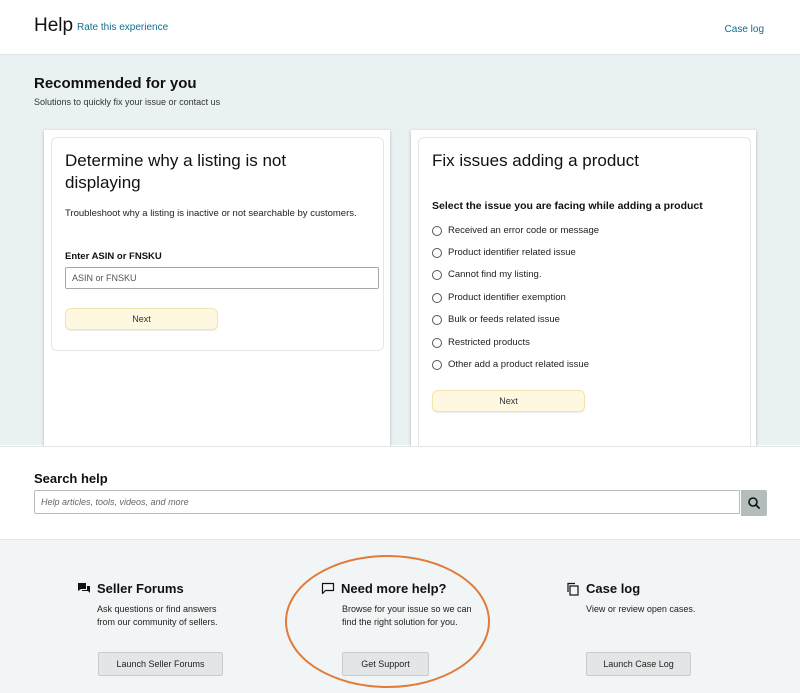 This screenshot has width=800, height=693. What do you see at coordinates (512, 252) in the screenshot?
I see `issue-option-label: Product identifier related issue` at bounding box center [512, 252].